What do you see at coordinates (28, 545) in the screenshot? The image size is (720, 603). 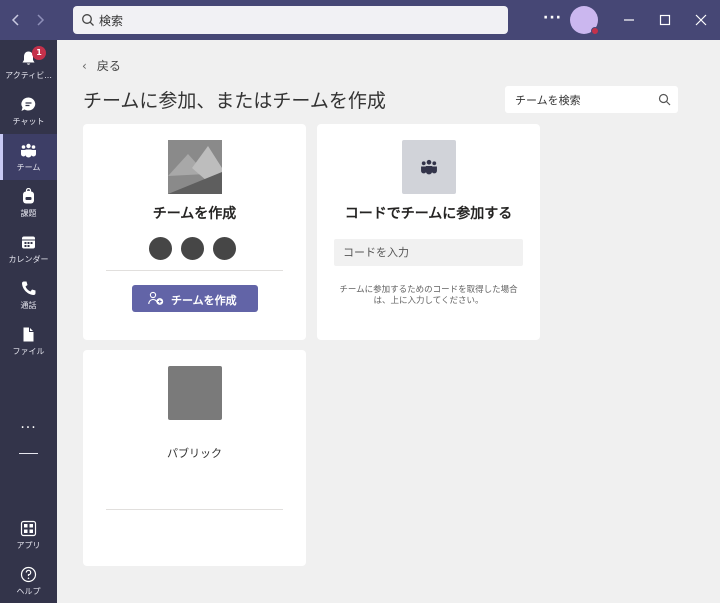 I see `rail-item-label: アプリ` at bounding box center [28, 545].